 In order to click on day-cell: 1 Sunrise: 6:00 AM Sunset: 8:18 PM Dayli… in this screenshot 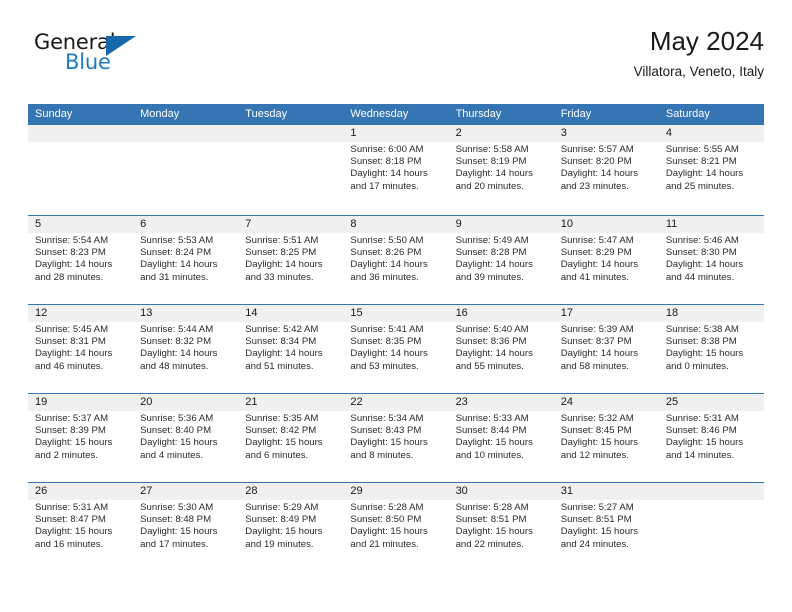, I will do `click(395, 170)`.